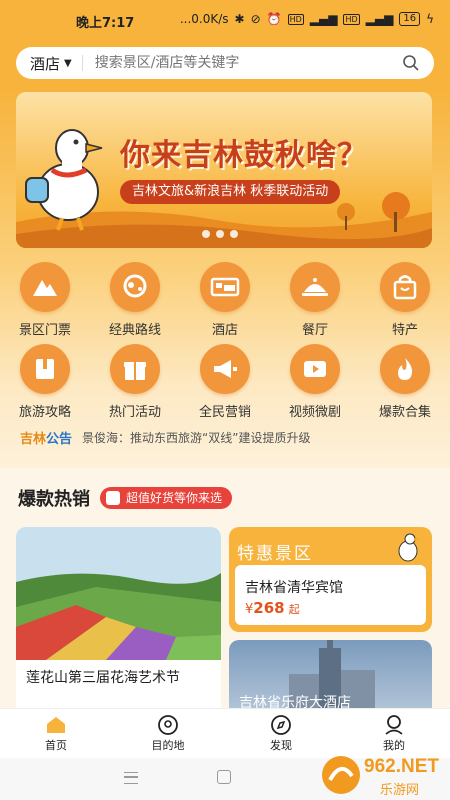 The width and height of the screenshot is (450, 800). I want to click on alarm-icon: ⏰, so click(274, 19).